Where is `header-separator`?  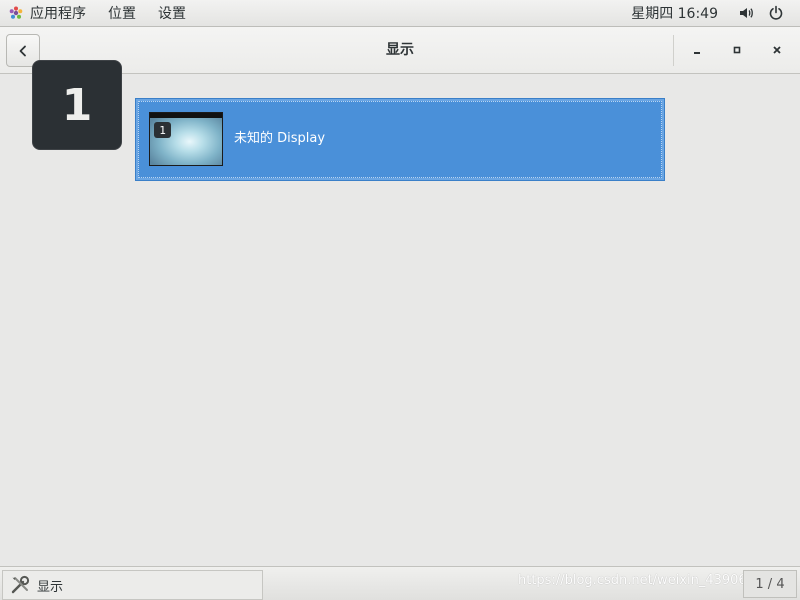
header-separator is located at coordinates (673, 50).